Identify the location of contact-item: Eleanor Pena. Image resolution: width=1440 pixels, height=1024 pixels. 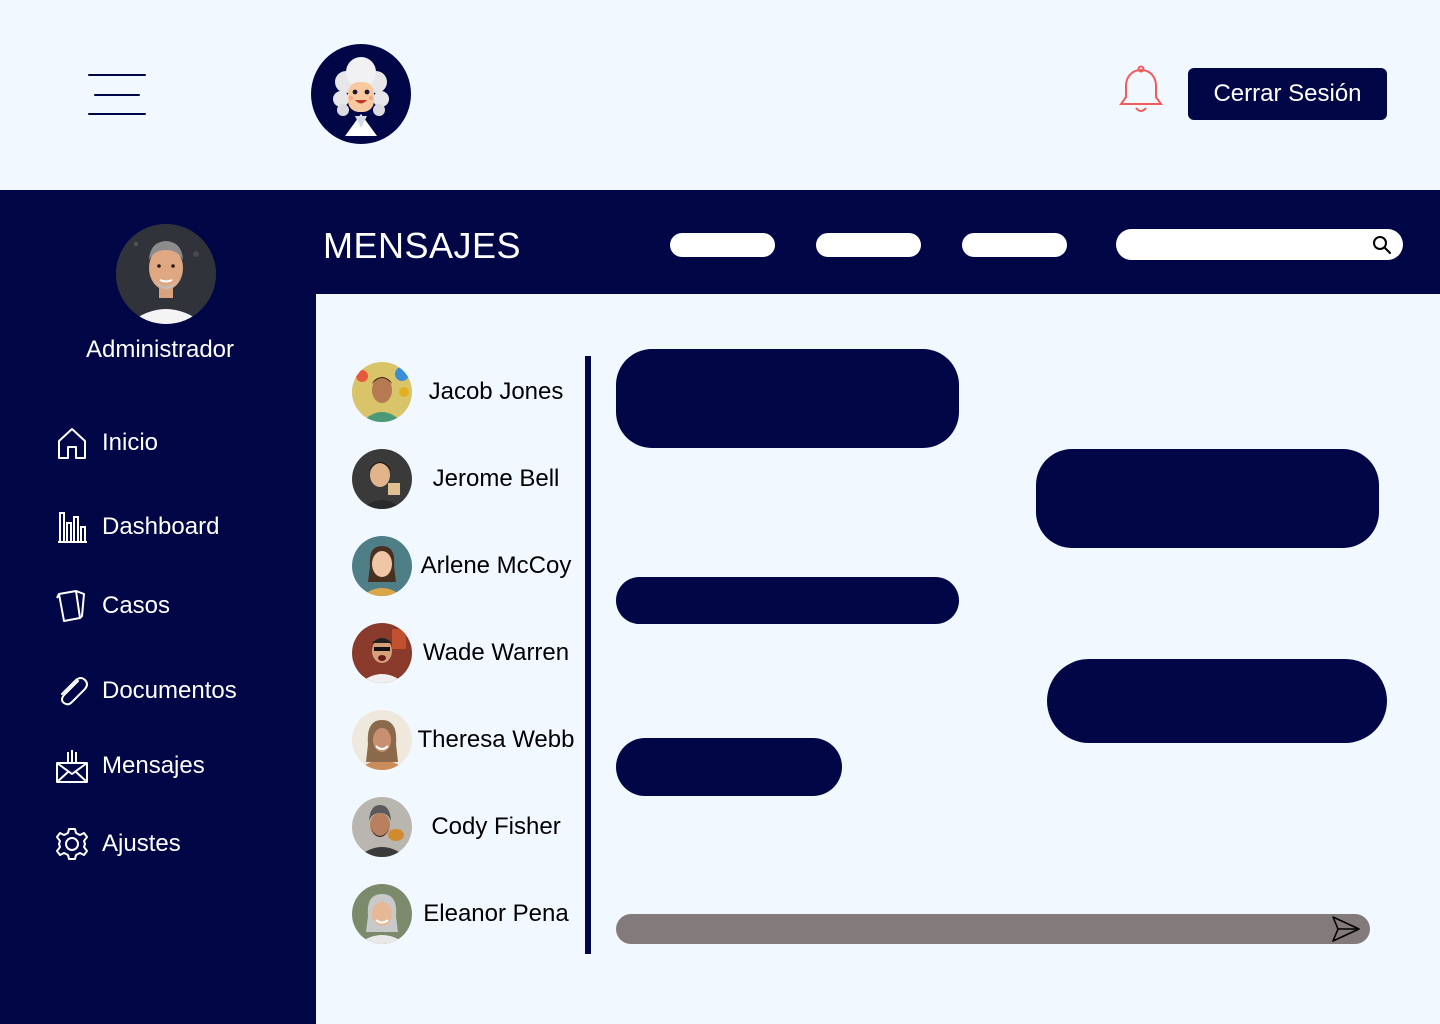
(468, 914).